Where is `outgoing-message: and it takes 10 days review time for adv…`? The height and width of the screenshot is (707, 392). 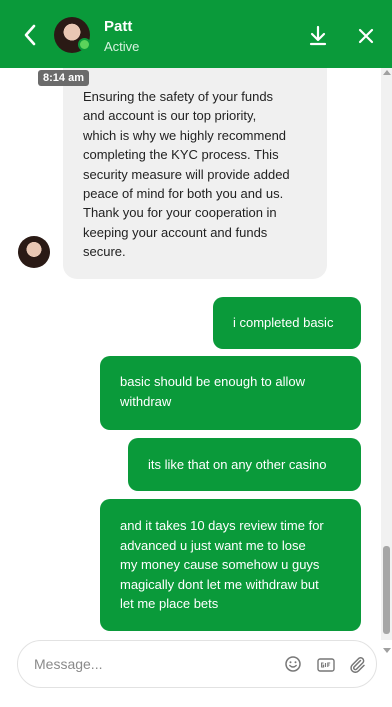
outgoing-message: and it takes 10 days review time for adv… is located at coordinates (230, 565).